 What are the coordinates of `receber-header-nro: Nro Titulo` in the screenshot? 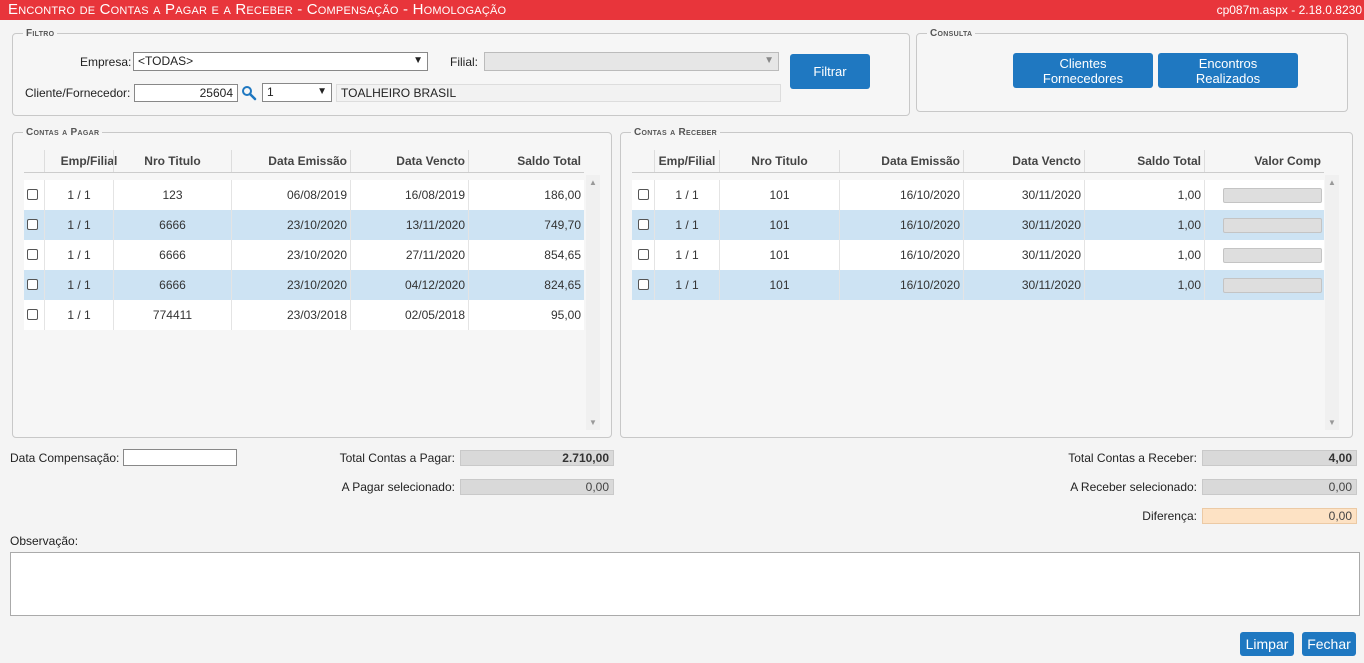 It's located at (779, 161).